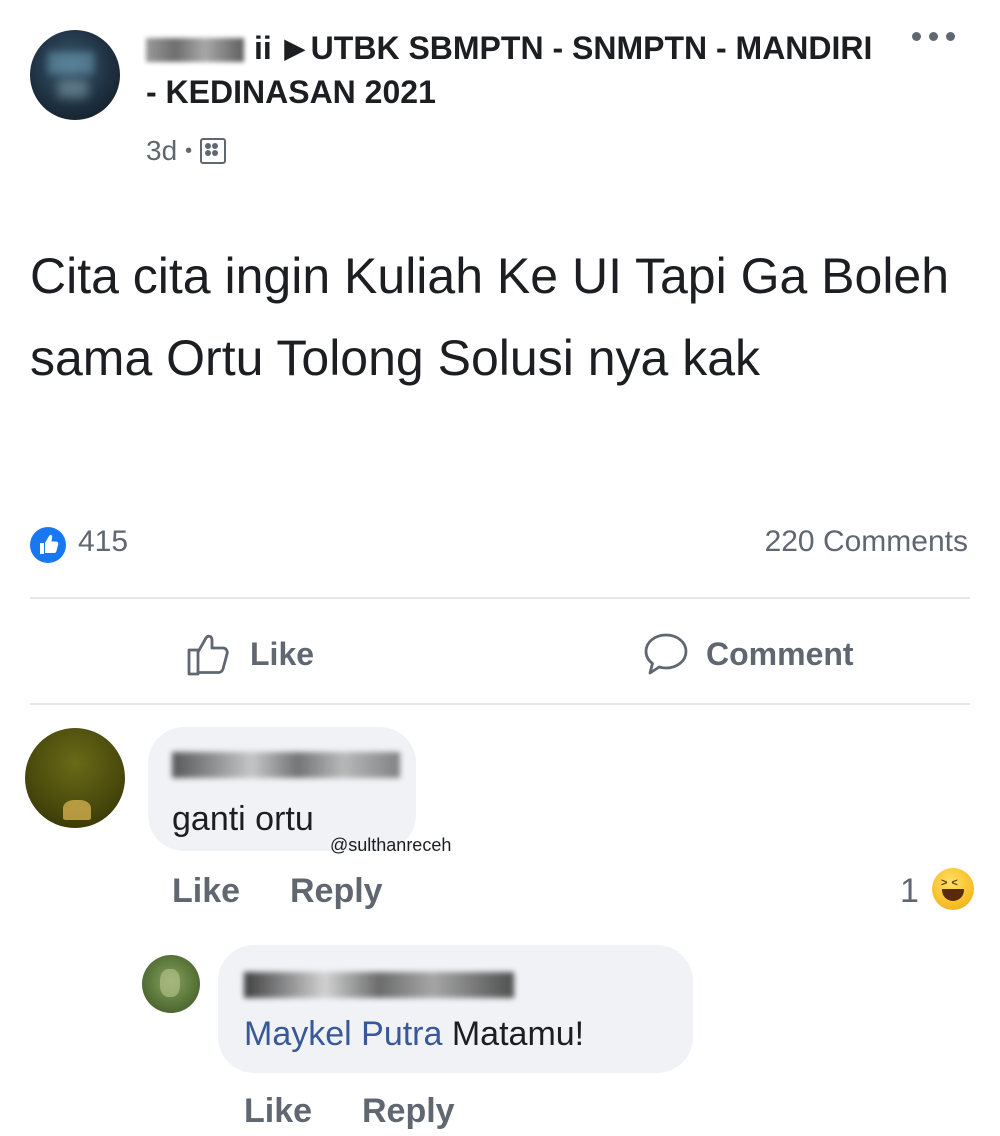  Describe the element at coordinates (343, 1034) in the screenshot. I see `mention-link: Maykel Putra` at that location.